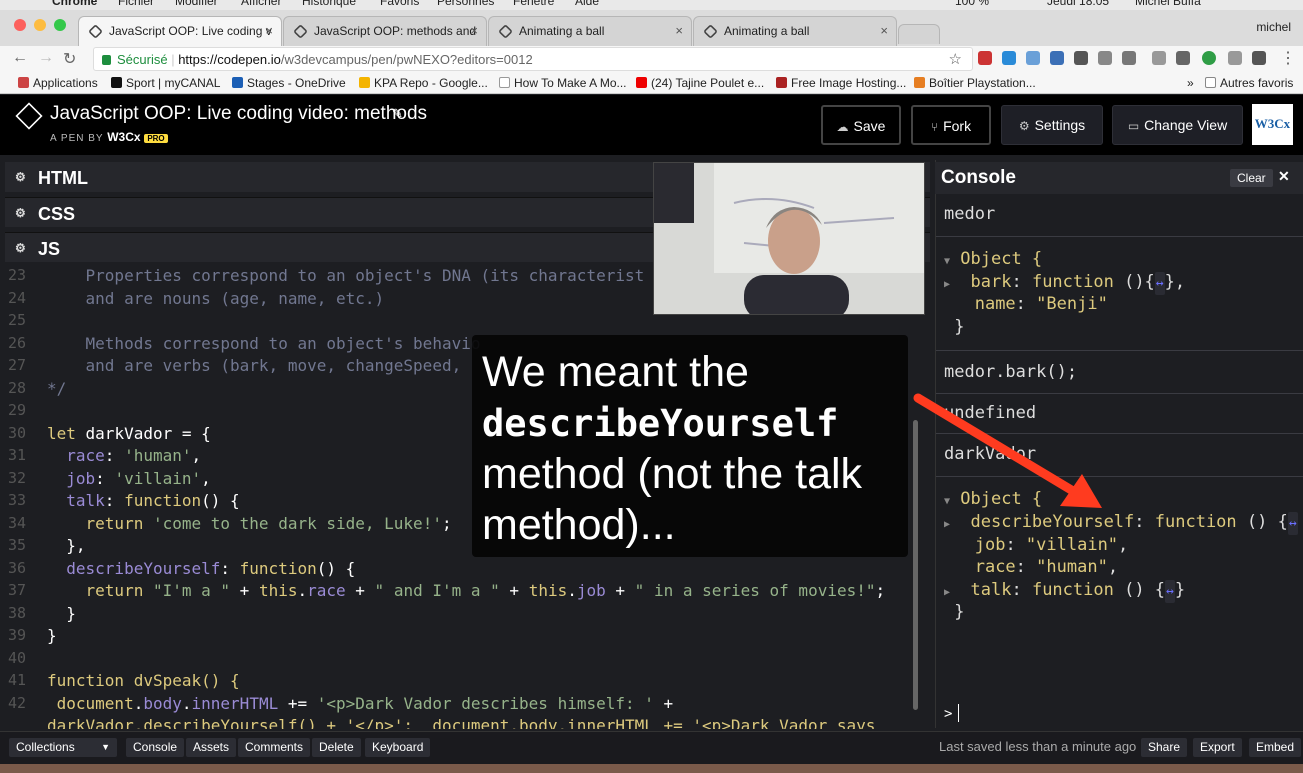  I want to click on cast-icon, so click(1183, 58).